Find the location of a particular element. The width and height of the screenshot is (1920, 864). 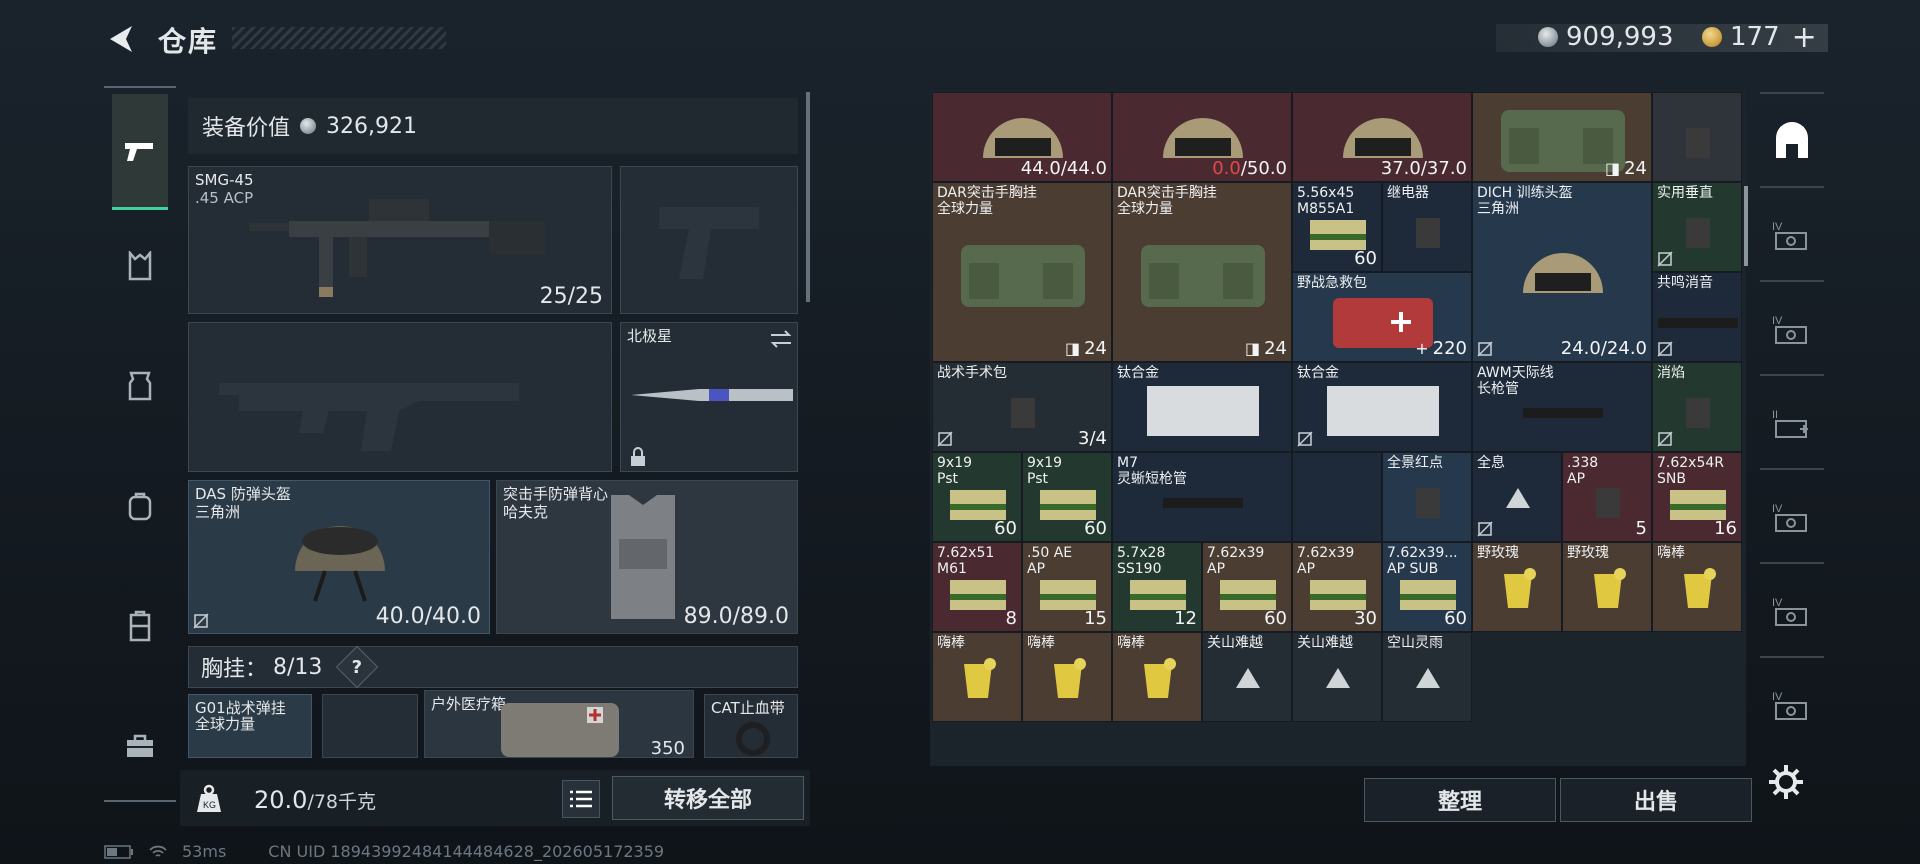

warehouse-tab-ii: II is located at coordinates (1792, 424).